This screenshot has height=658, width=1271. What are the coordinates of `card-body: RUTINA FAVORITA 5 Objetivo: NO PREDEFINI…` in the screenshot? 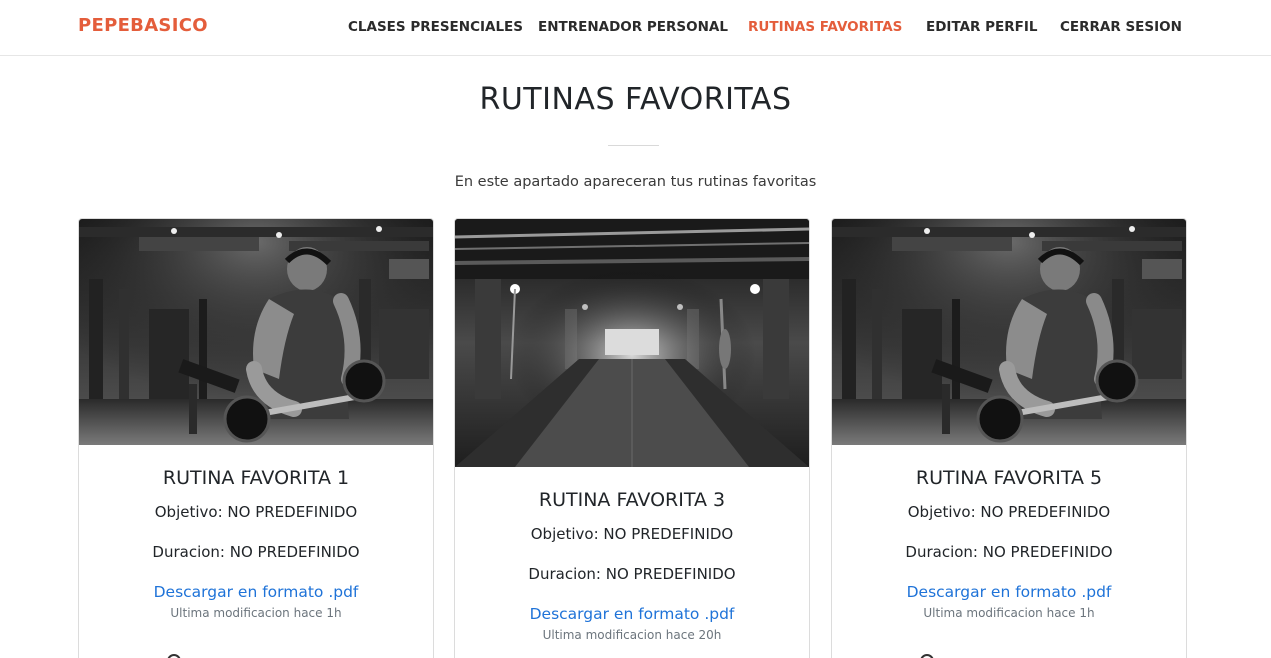 It's located at (1009, 543).